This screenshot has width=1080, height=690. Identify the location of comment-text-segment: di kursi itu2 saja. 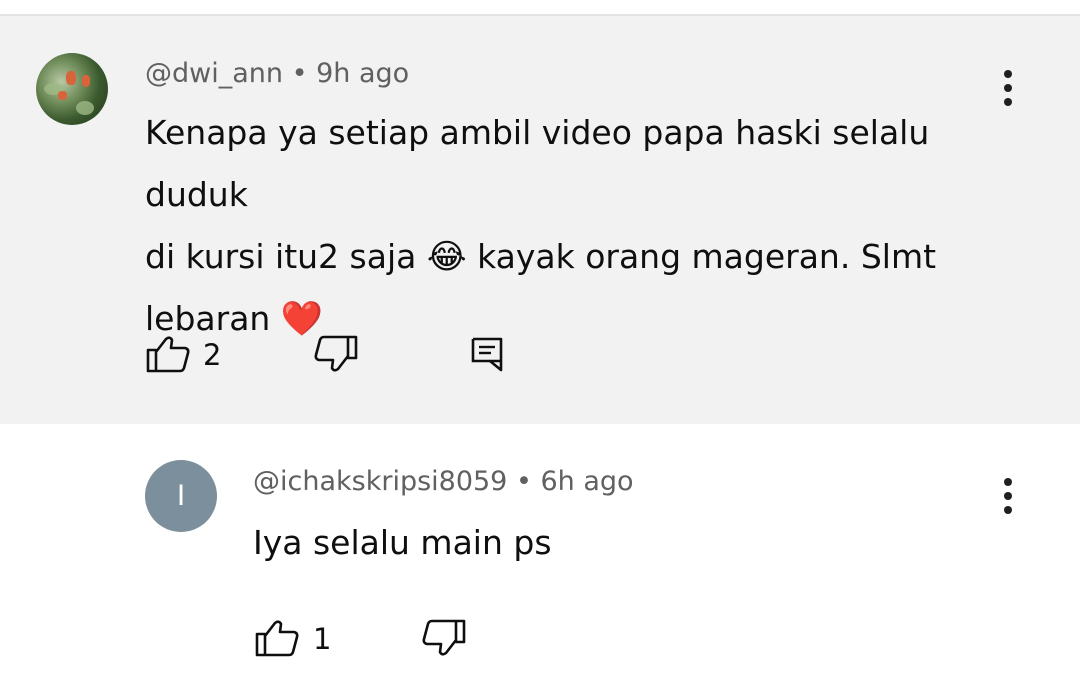
(281, 256).